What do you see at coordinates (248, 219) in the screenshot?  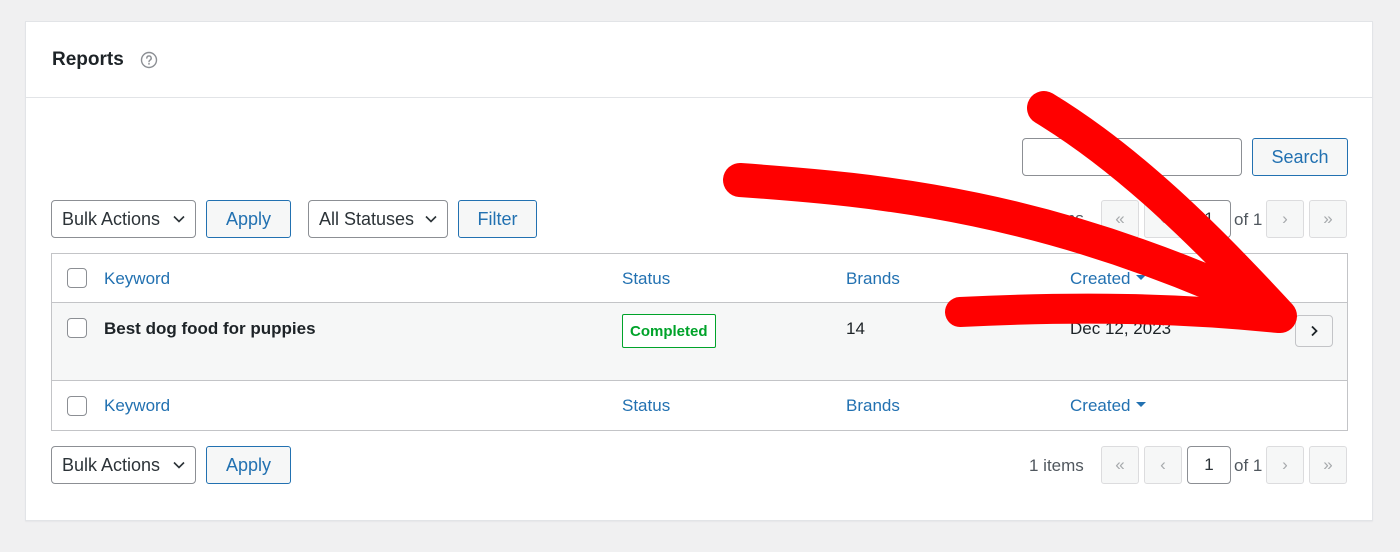 I see `apply-button-top: Apply` at bounding box center [248, 219].